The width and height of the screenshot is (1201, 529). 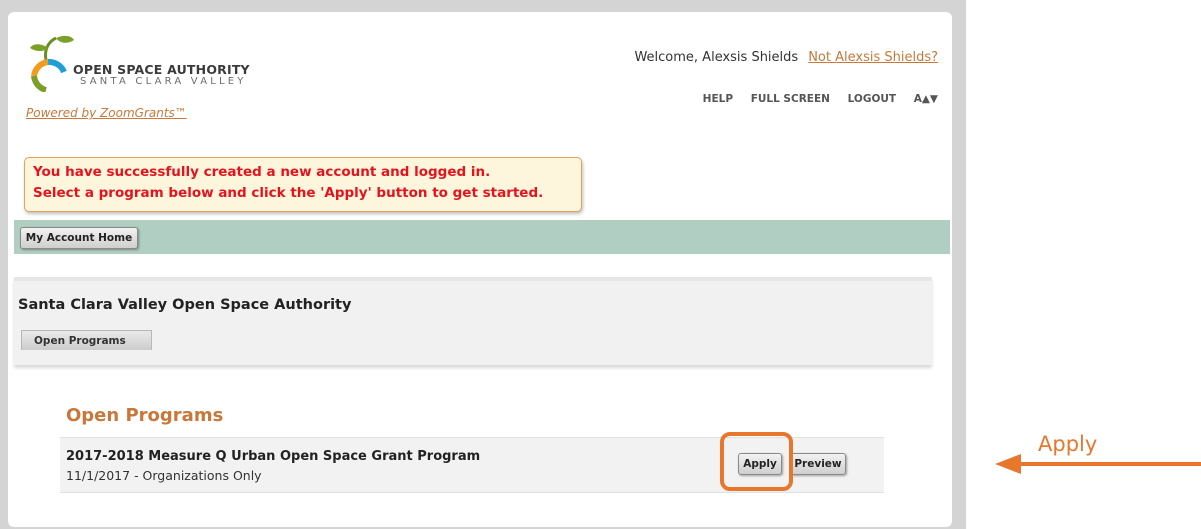 What do you see at coordinates (164, 475) in the screenshot?
I see `program-details: 11/1/2017 - Organizations Only` at bounding box center [164, 475].